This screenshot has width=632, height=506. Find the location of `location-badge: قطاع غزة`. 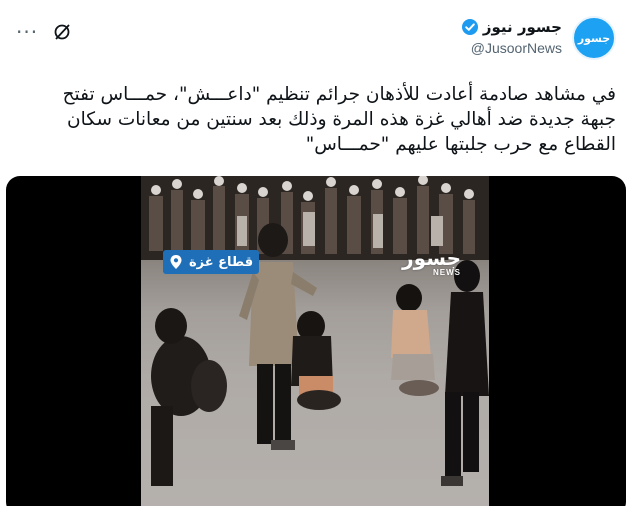

location-badge: قطاع غزة is located at coordinates (211, 262).